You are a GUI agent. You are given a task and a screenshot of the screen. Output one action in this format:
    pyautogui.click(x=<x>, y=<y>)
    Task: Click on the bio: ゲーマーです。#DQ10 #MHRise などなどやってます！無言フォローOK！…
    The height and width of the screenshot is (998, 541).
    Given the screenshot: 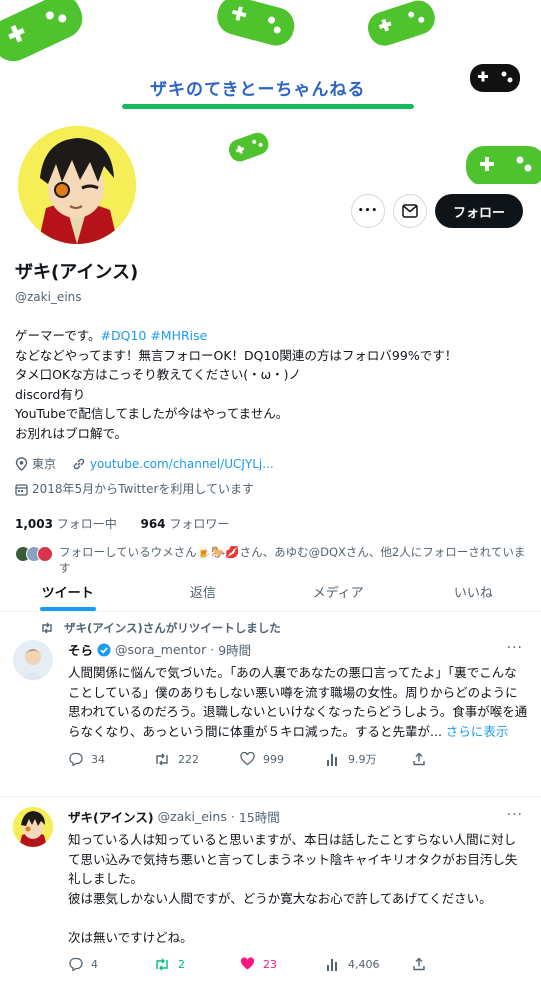 What is the action you would take?
    pyautogui.click(x=272, y=384)
    